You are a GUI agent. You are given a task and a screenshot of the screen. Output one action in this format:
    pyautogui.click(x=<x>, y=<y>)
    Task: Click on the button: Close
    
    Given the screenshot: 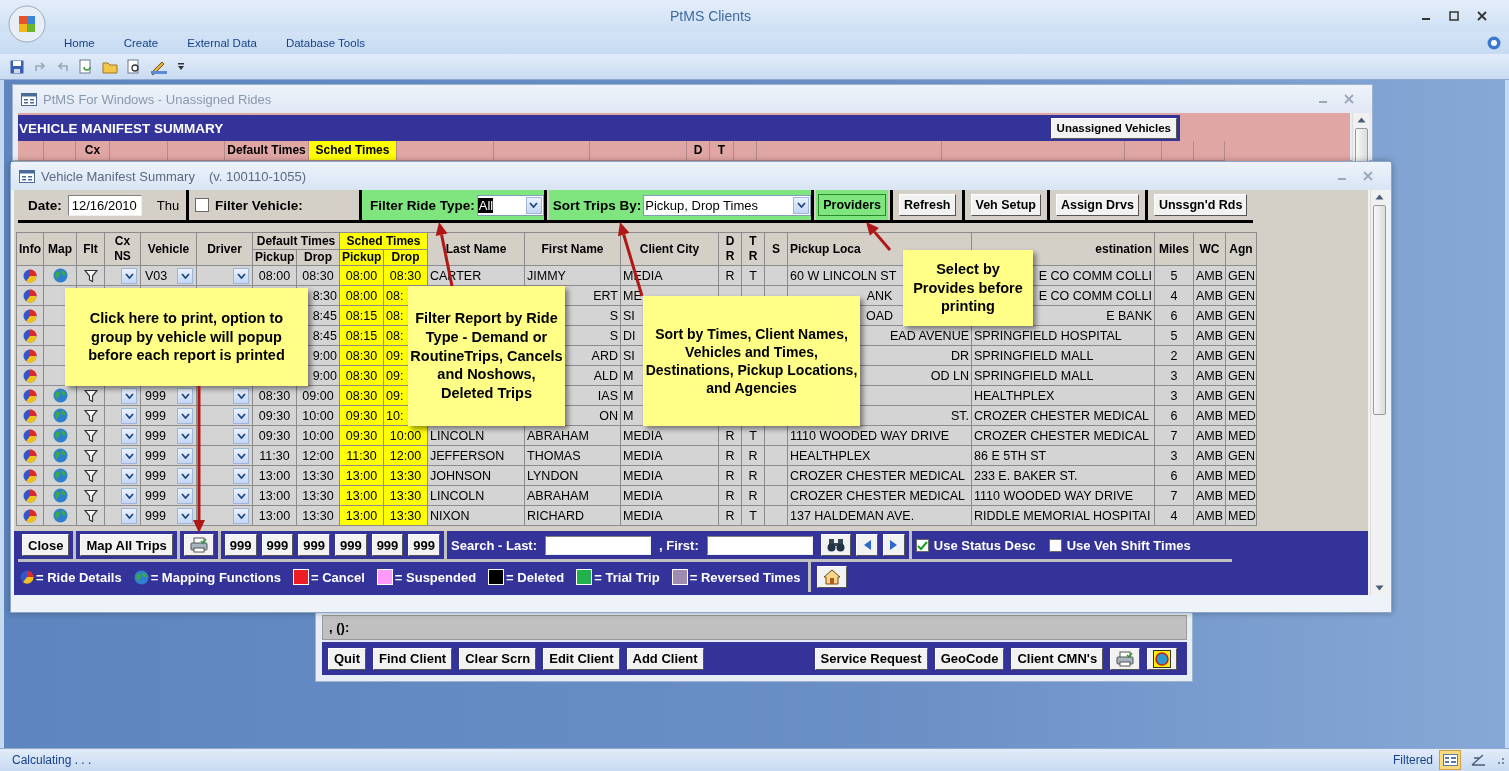 What is the action you would take?
    pyautogui.click(x=46, y=545)
    